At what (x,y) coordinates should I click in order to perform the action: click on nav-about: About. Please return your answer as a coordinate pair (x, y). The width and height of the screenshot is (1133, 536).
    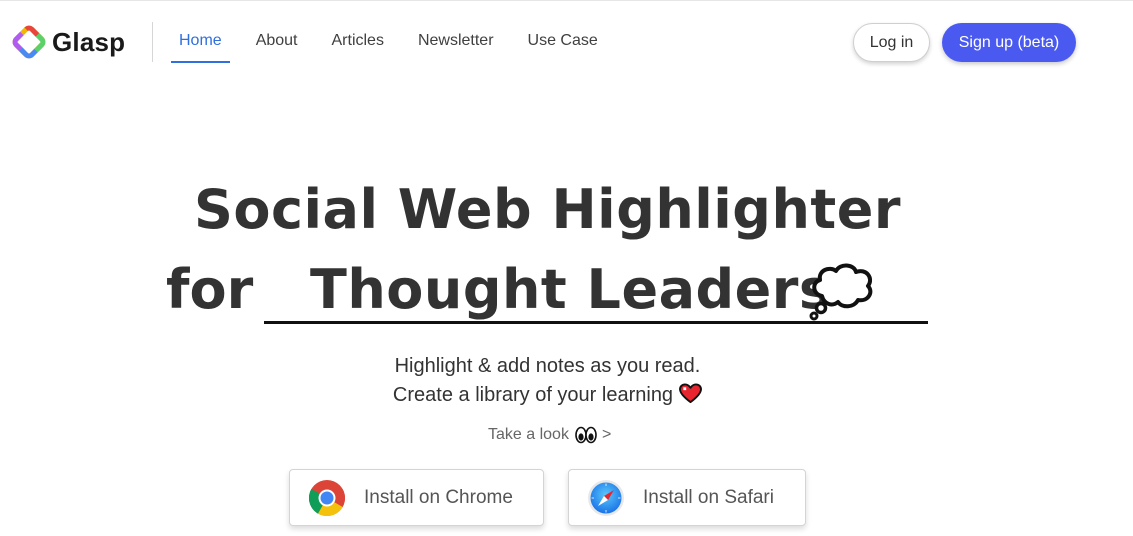
    Looking at the image, I should click on (277, 41).